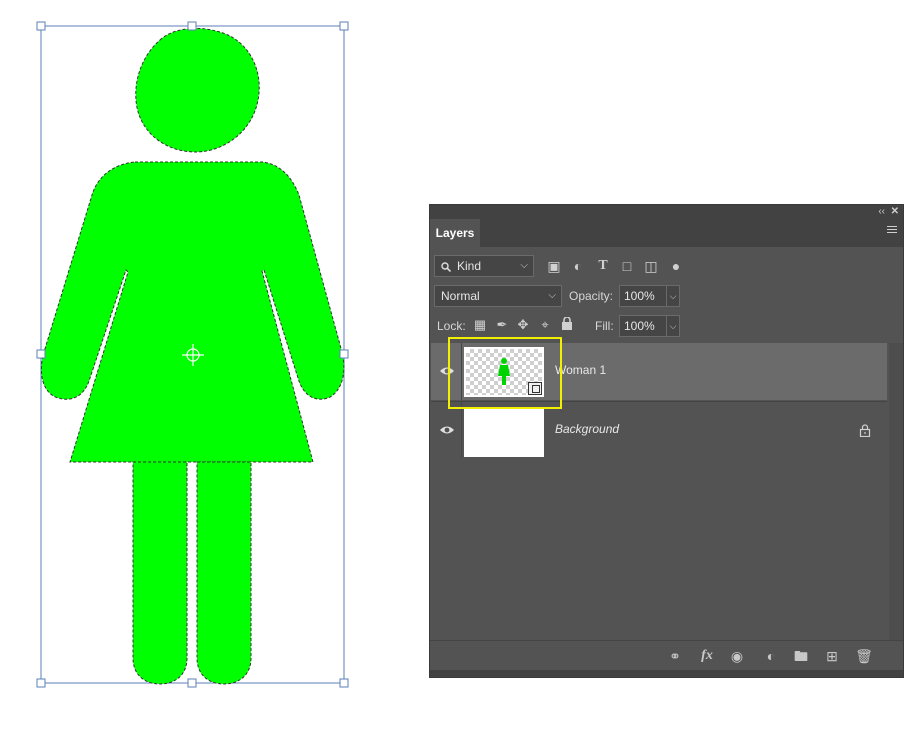  What do you see at coordinates (666, 673) in the screenshot?
I see `resize-grip` at bounding box center [666, 673].